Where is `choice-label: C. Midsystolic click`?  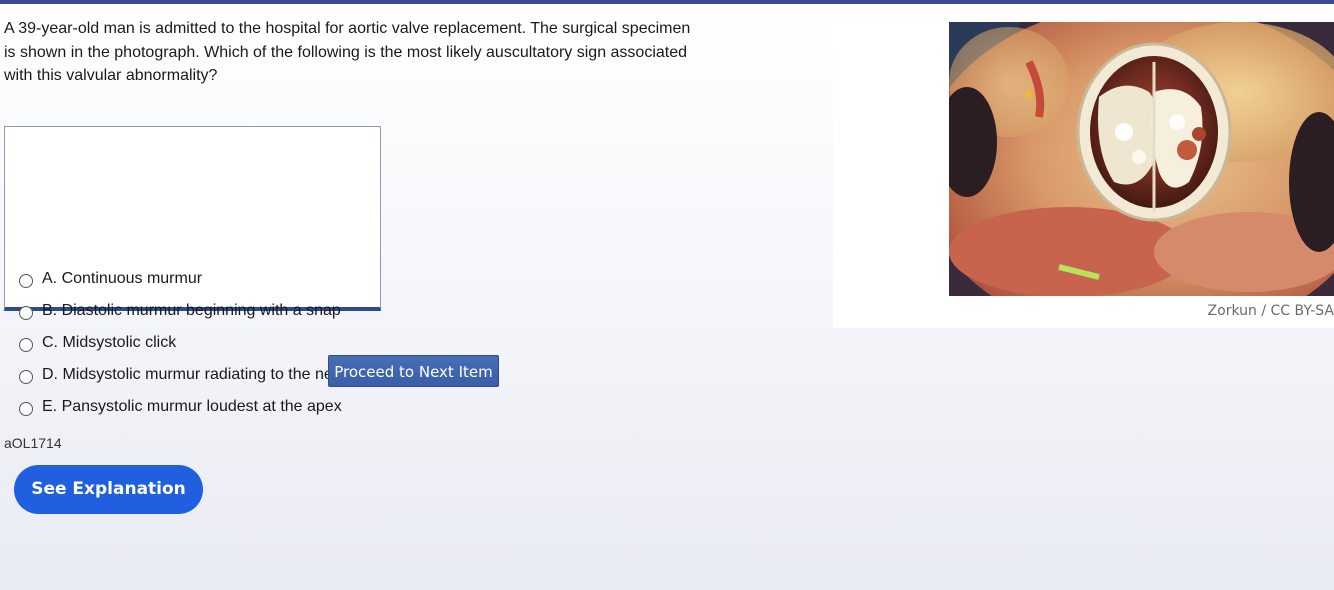
choice-label: C. Midsystolic click is located at coordinates (109, 342).